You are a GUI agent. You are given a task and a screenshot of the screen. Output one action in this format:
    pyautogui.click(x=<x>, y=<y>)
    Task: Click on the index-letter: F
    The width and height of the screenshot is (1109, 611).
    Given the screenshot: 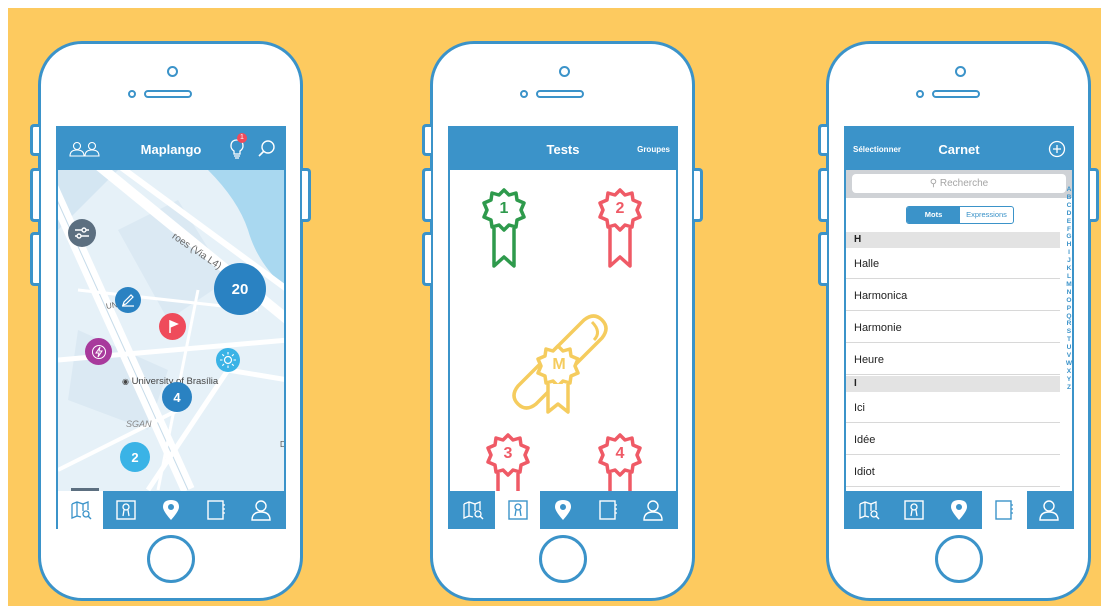 What is the action you would take?
    pyautogui.click(x=1067, y=230)
    